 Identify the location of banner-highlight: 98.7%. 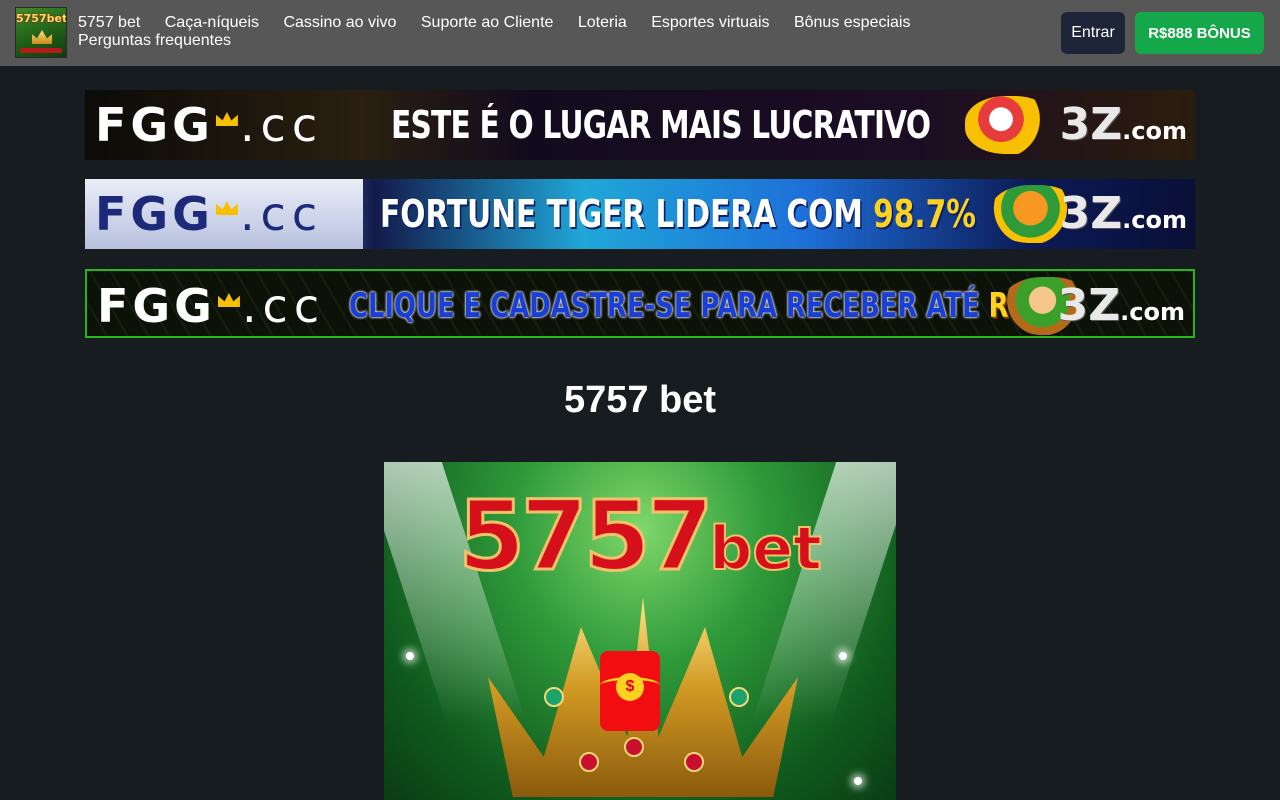
(925, 214).